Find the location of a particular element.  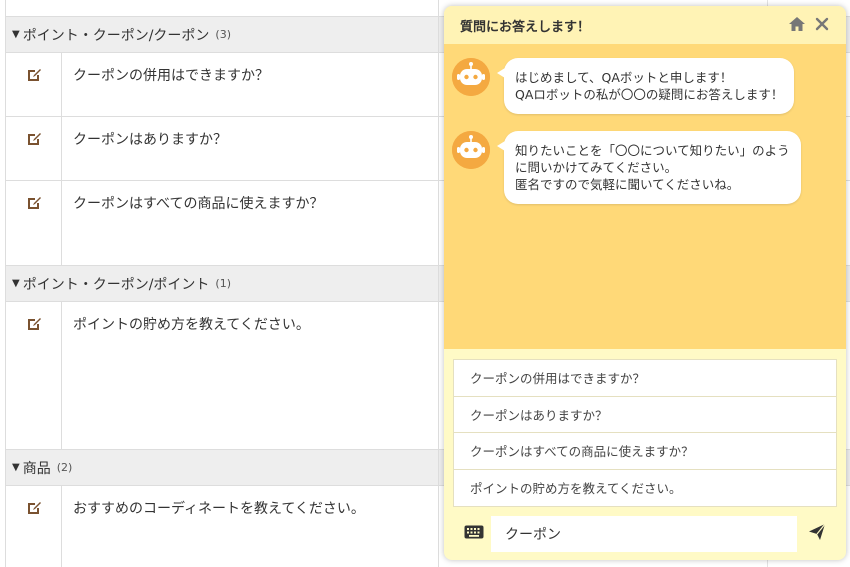

suggestion-item: ポイントの貯め方を教えてください。 is located at coordinates (645, 488).